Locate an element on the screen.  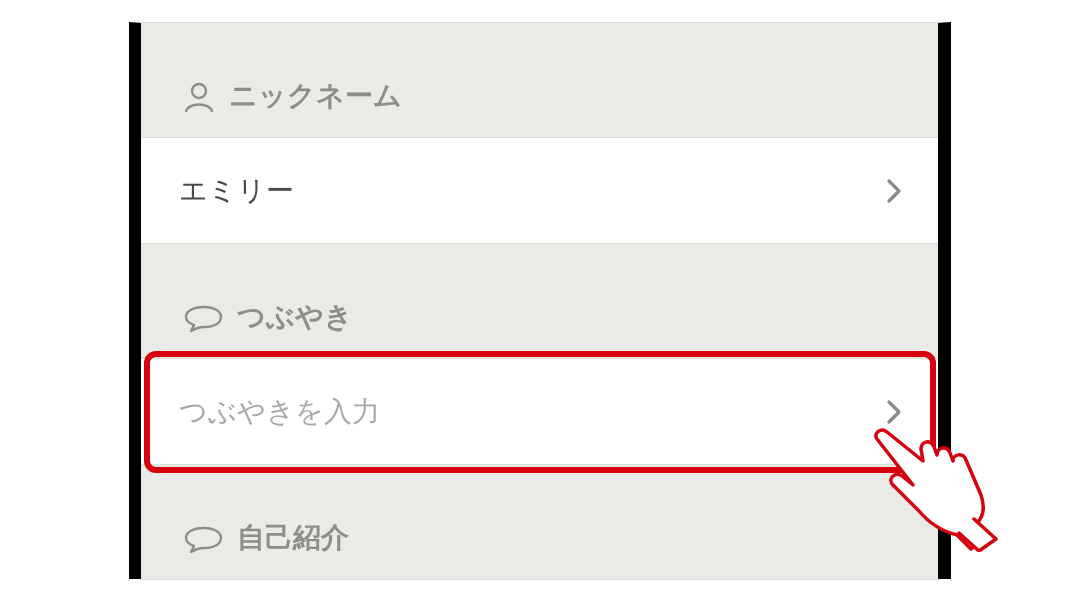
section-title: つぶやき is located at coordinates (294, 317).